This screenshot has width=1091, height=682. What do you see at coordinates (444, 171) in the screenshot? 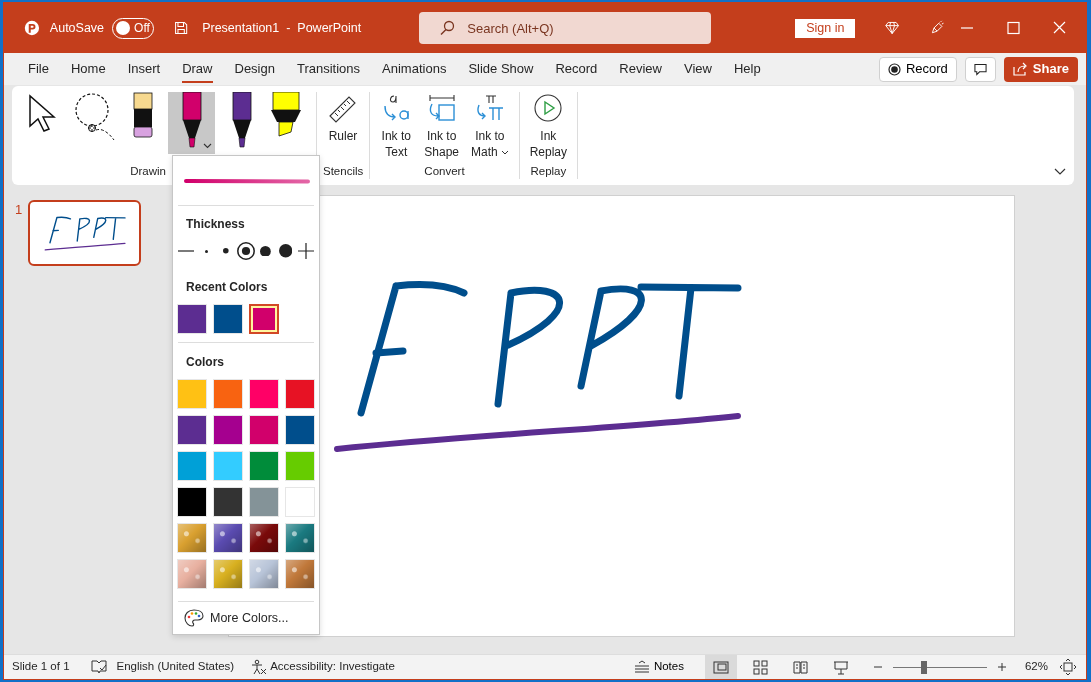
I see `group-label: Convert` at bounding box center [444, 171].